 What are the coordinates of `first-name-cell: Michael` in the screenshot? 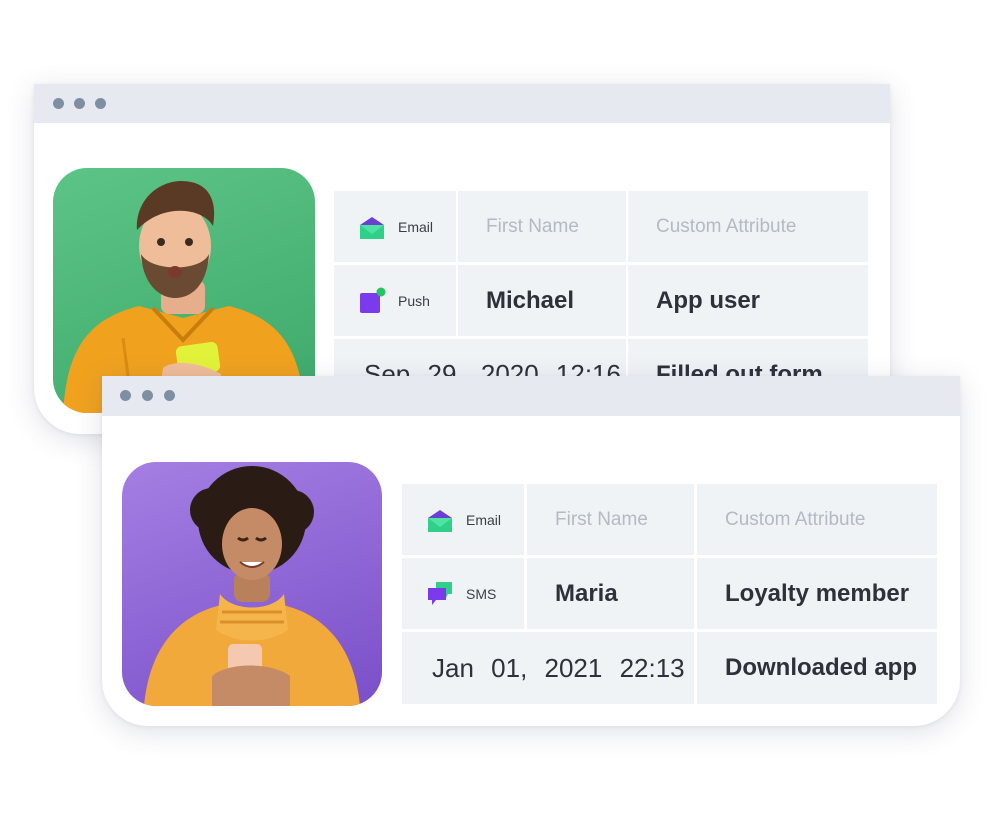 It's located at (542, 300).